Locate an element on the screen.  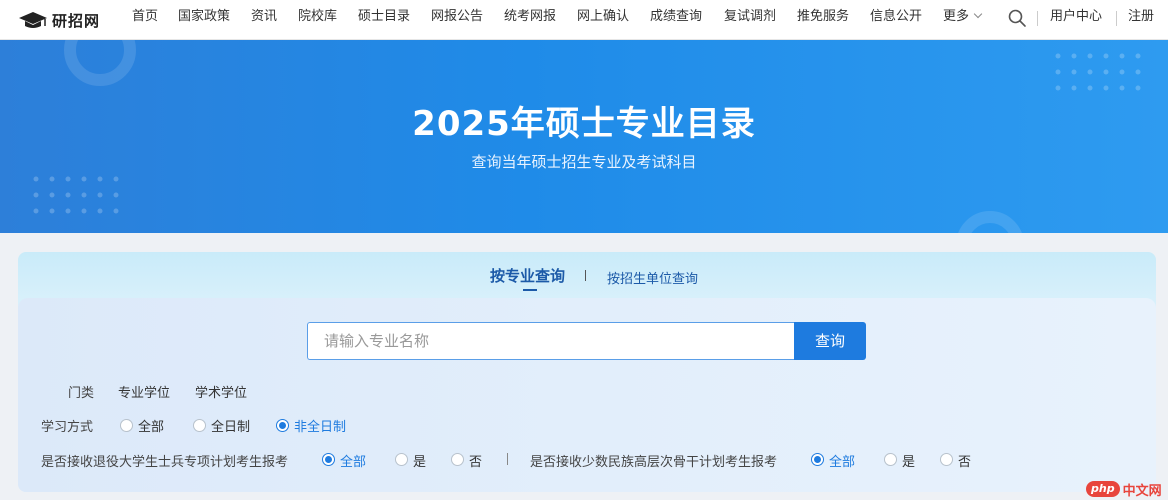
minority-all-label: 全部 is located at coordinates (842, 460).